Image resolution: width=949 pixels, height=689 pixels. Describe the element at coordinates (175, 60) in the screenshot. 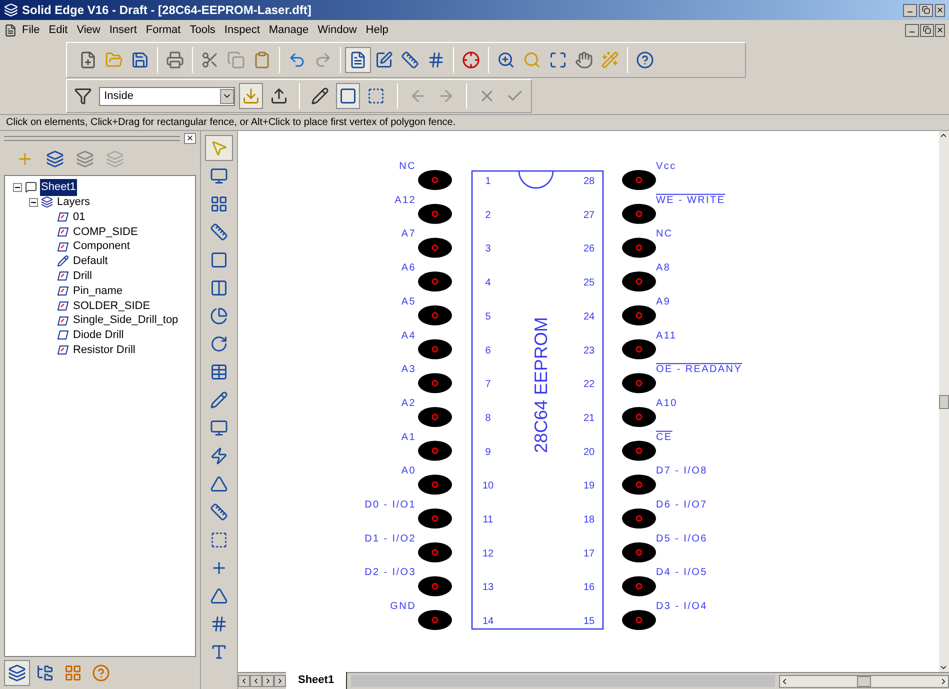

I see `print-icon` at that location.